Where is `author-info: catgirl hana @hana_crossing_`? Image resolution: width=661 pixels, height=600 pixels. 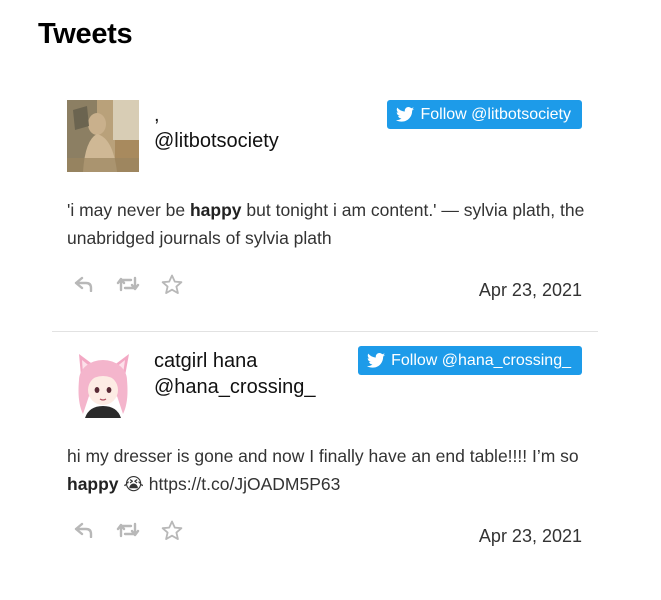
author-info: catgirl hana @hana_crossing_ is located at coordinates (235, 374).